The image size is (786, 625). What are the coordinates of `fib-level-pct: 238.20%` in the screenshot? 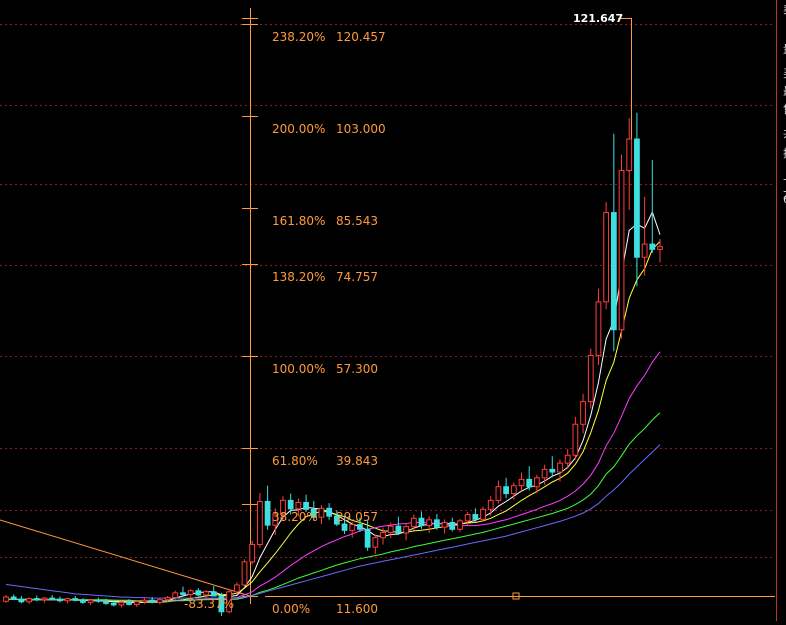 It's located at (298, 37).